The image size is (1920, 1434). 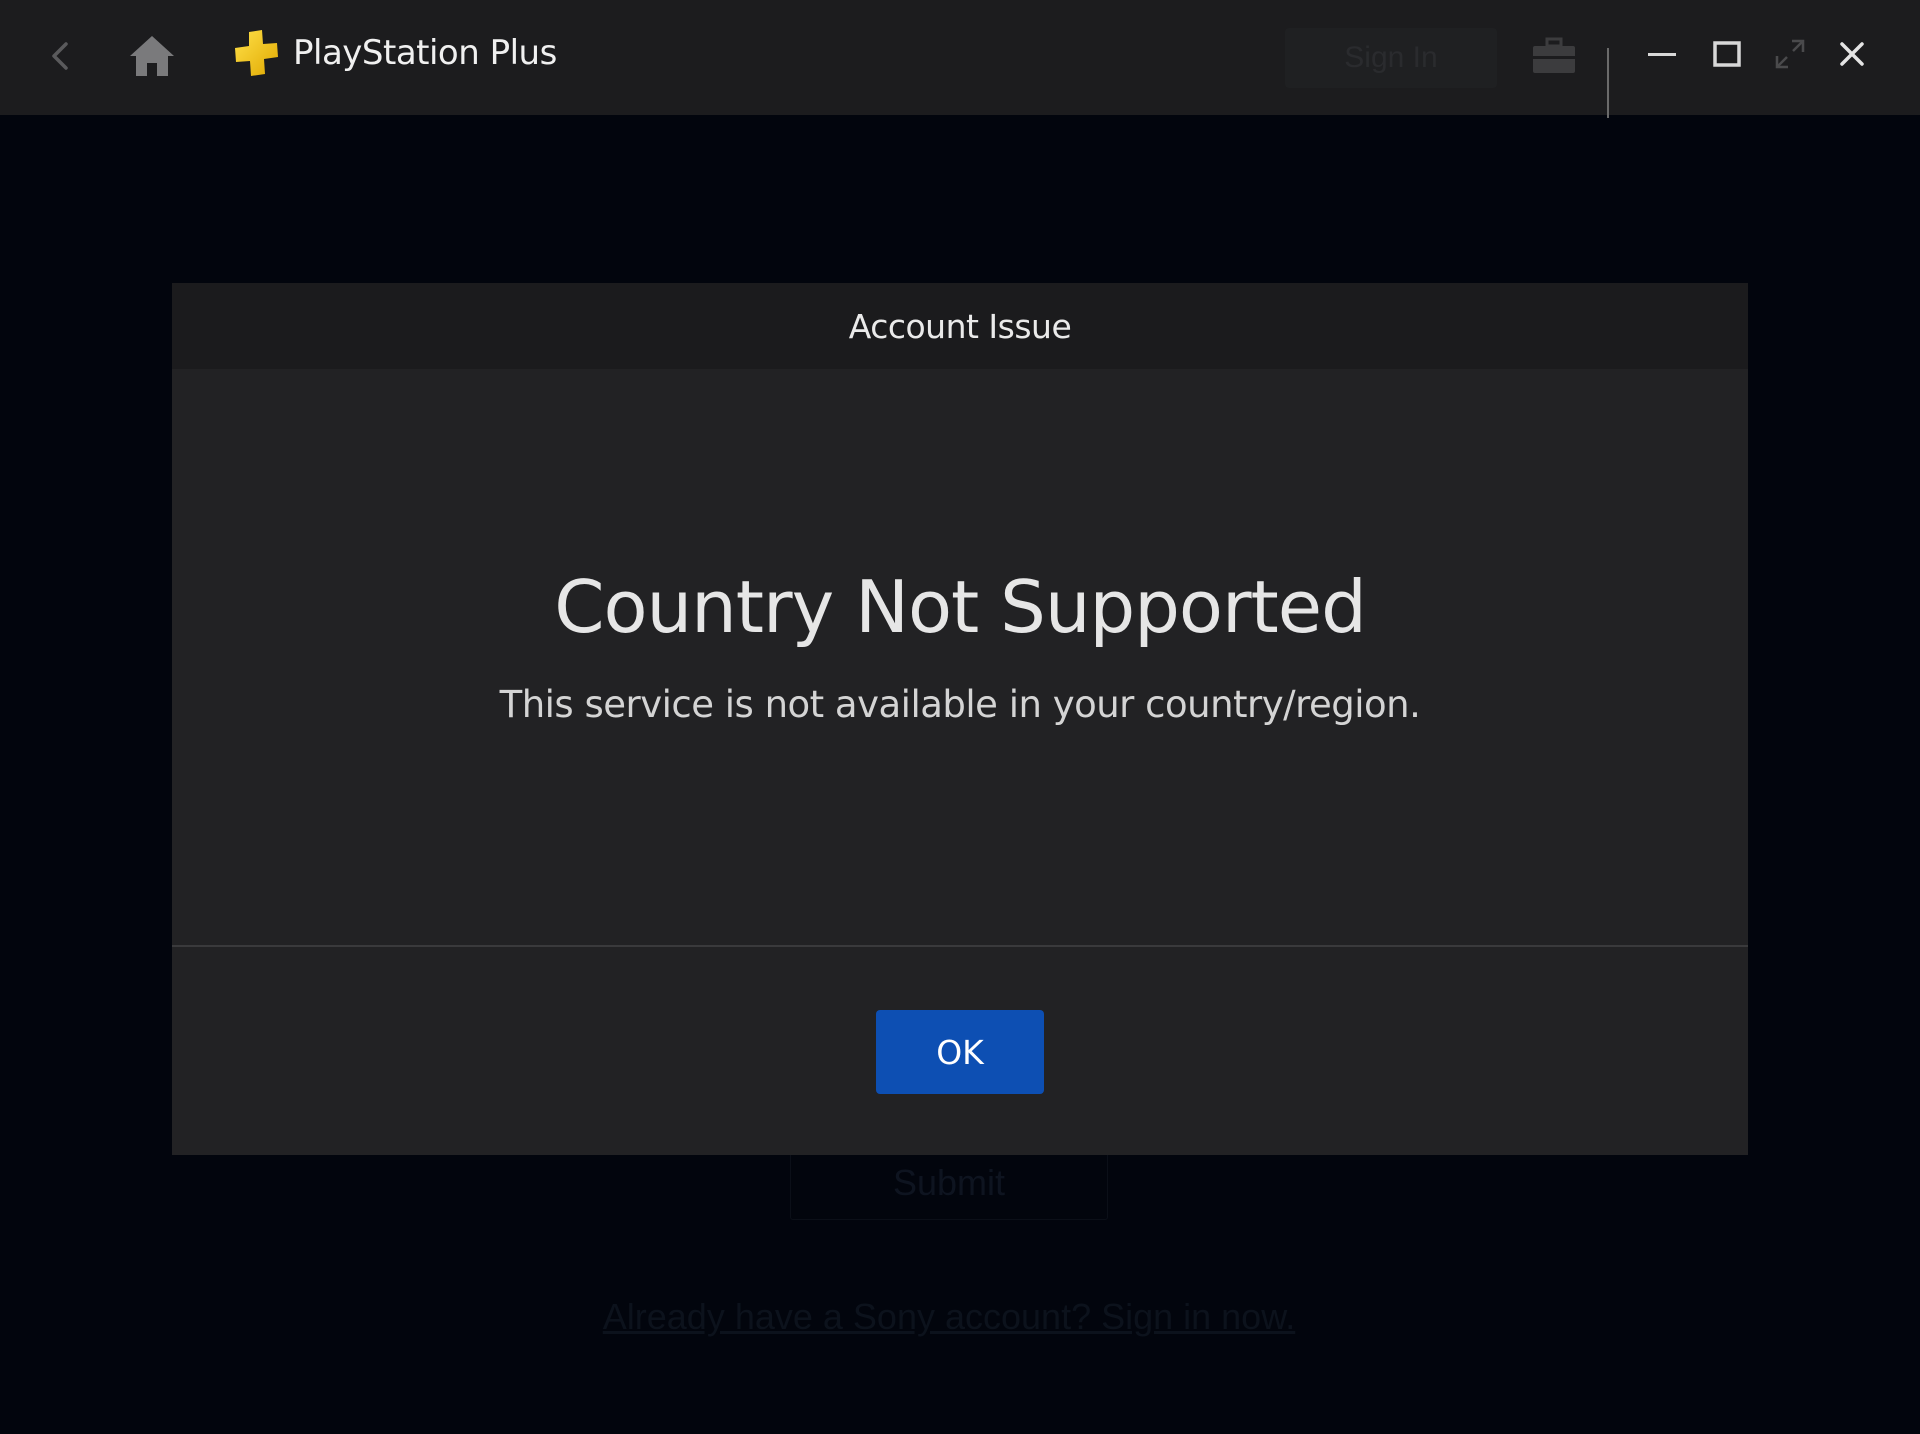 I want to click on ok-button: OK, so click(x=960, y=1052).